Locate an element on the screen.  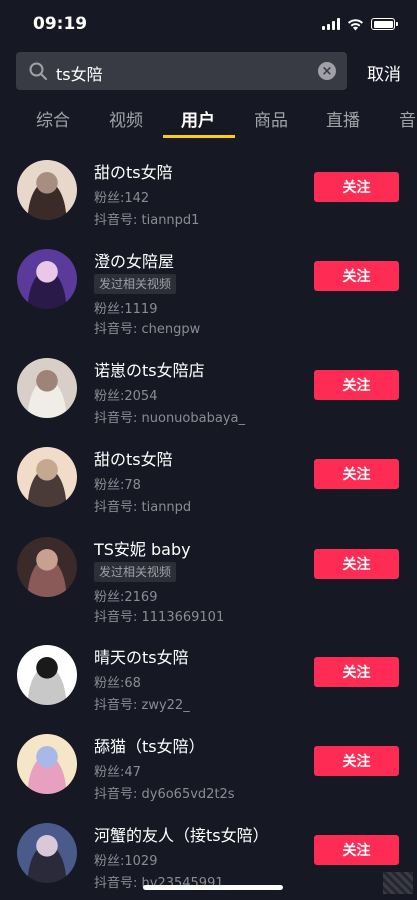
search-row: ts女陪 × 取消 is located at coordinates (208, 71).